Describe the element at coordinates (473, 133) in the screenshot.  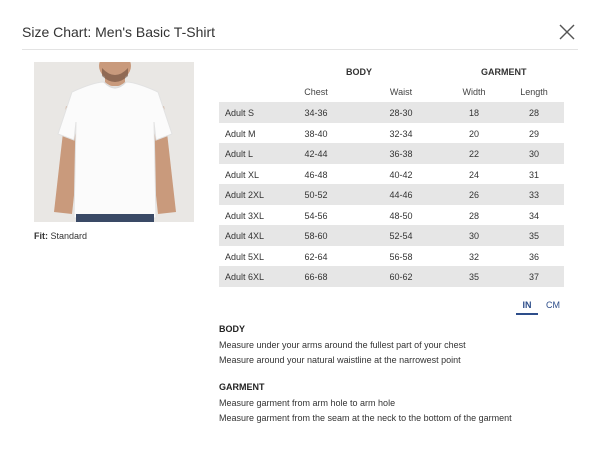
I see `cell-width: 20` at that location.